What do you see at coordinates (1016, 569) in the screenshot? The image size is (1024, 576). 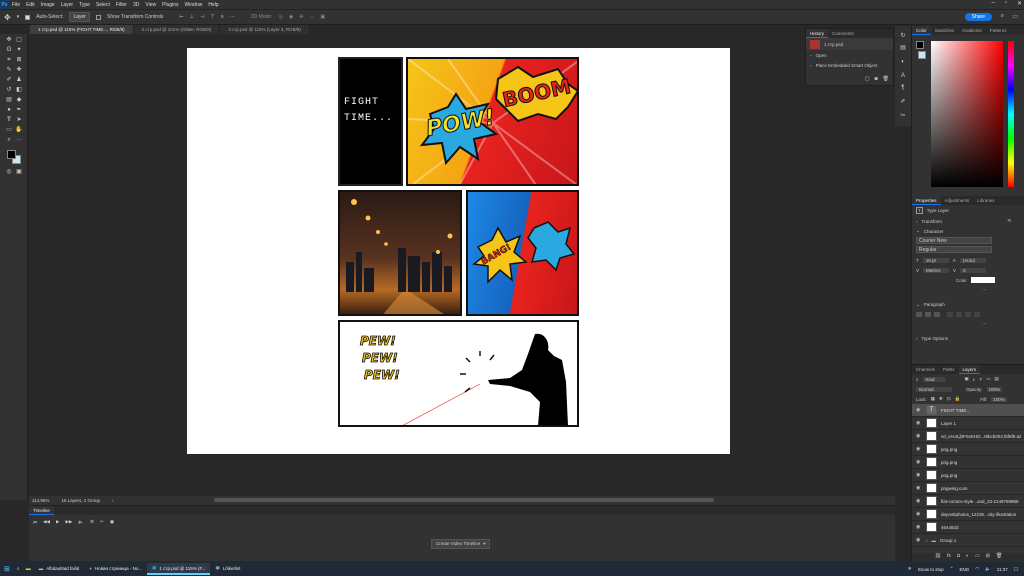 I see `notifications-icon: ▢` at bounding box center [1016, 569].